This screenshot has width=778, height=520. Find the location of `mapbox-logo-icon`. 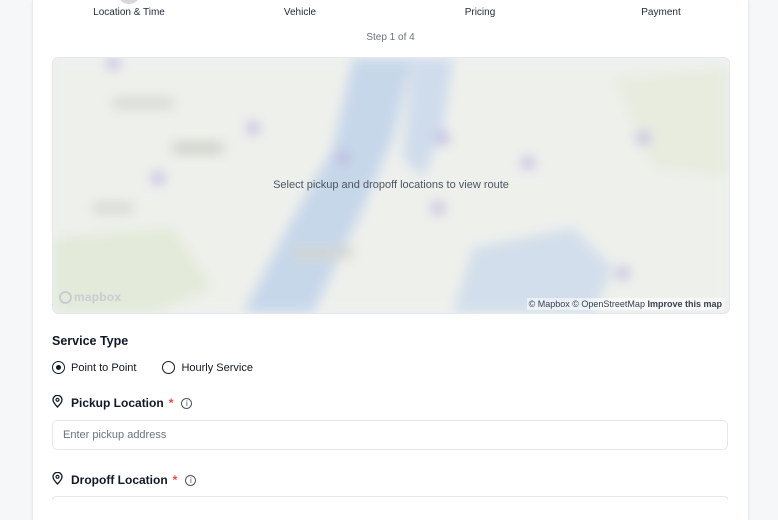

mapbox-logo-icon is located at coordinates (65, 297).